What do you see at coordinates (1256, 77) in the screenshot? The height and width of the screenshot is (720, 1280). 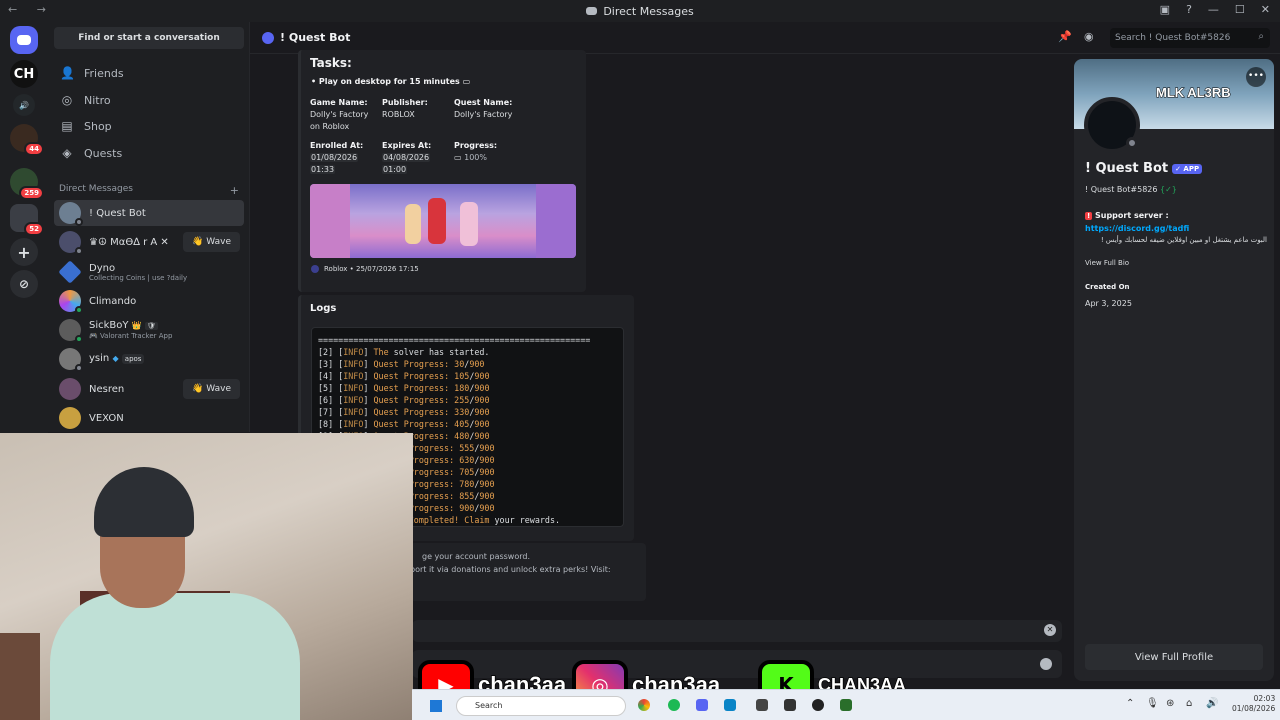 I see `more-options-icon: •••` at bounding box center [1256, 77].